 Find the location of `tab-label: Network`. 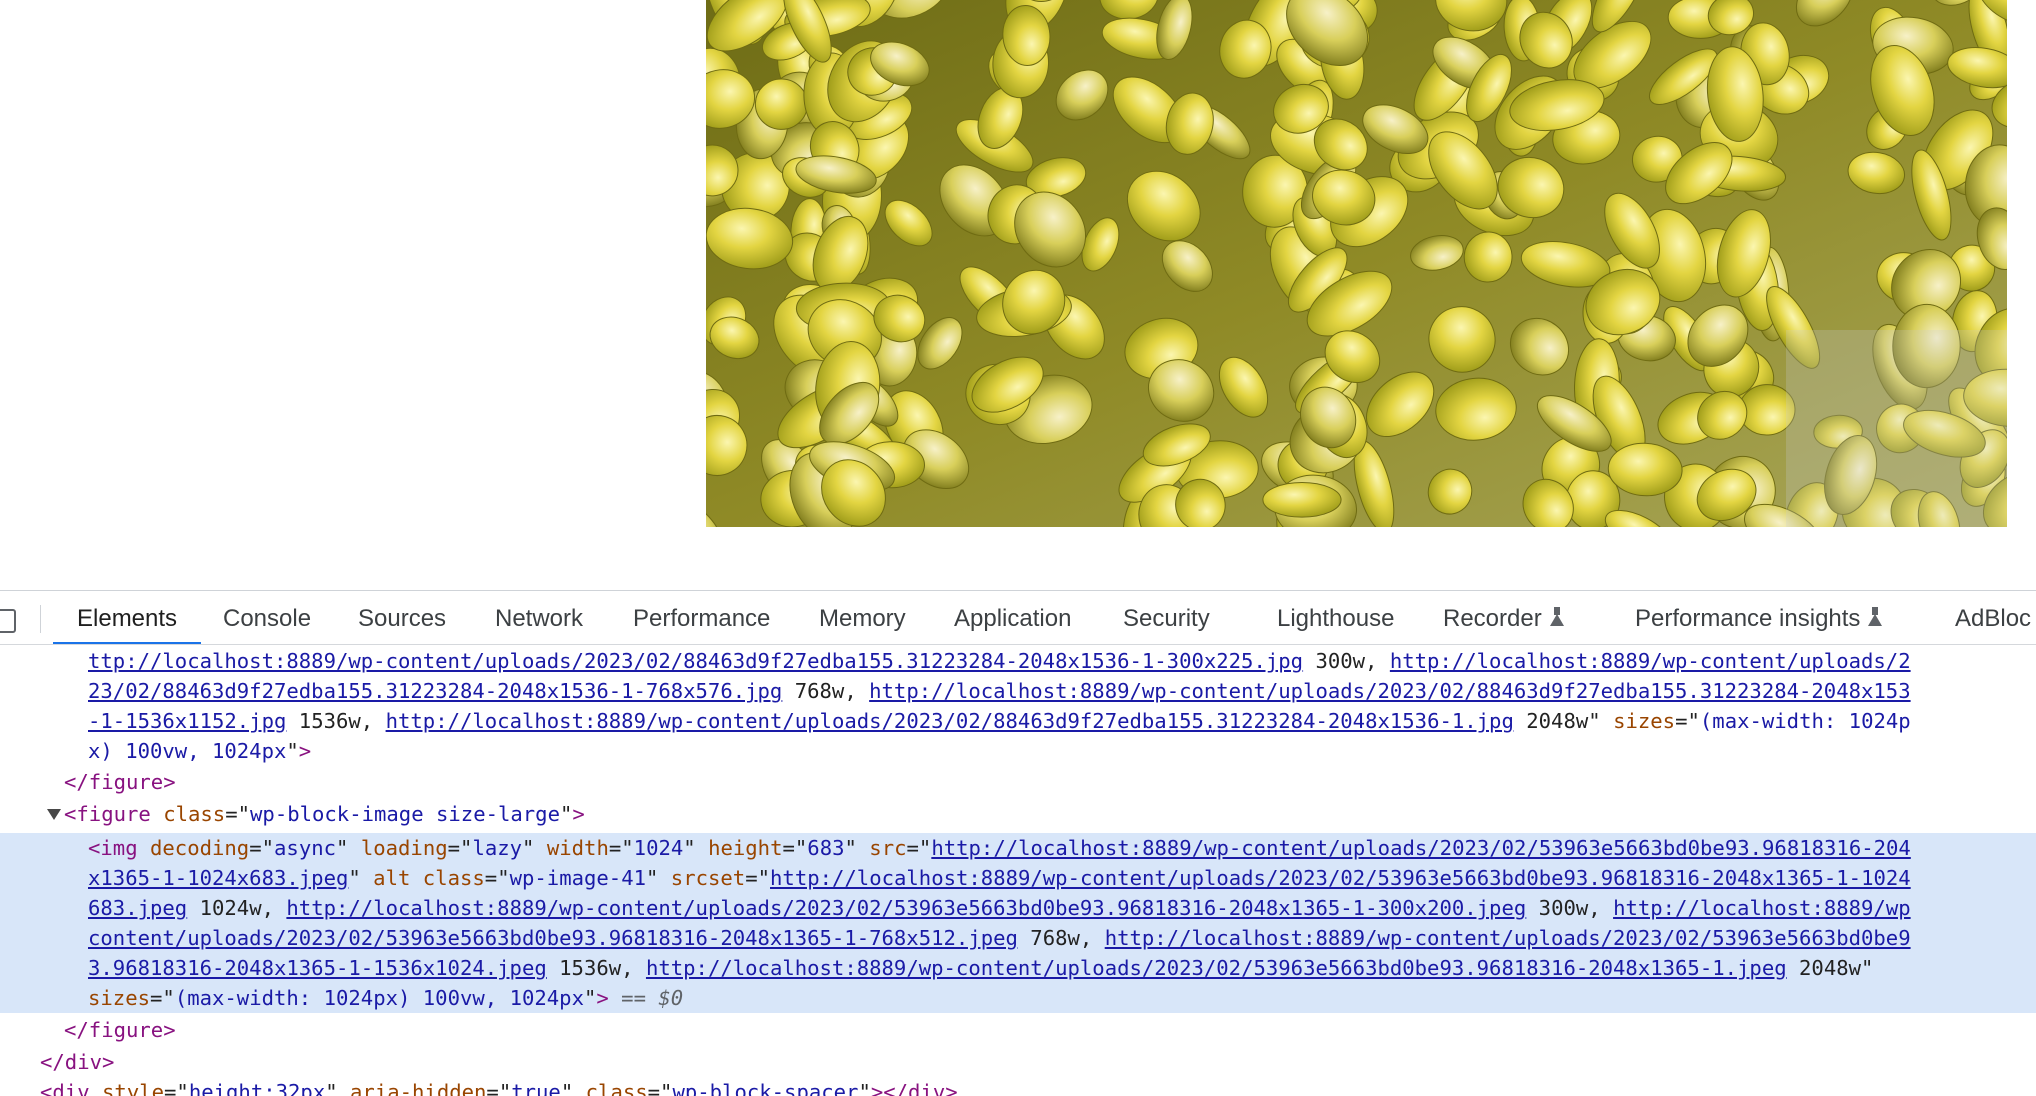

tab-label: Network is located at coordinates (539, 618).